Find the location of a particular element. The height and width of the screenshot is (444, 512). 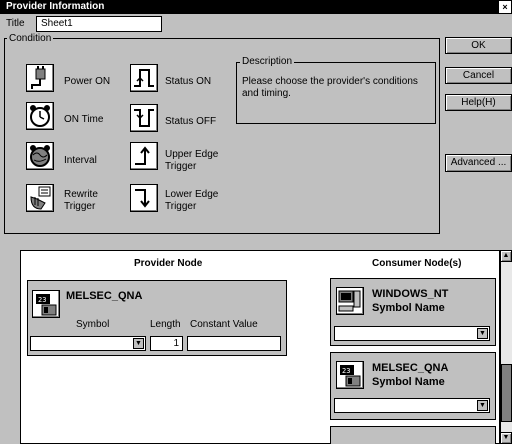

title-input: Sheet1 is located at coordinates (99, 24).